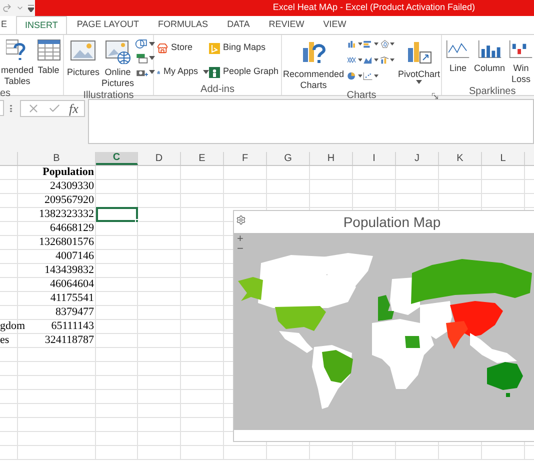 The image size is (534, 462). Describe the element at coordinates (17, 61) in the screenshot. I see `recommended-table-button: mended Tables` at that location.